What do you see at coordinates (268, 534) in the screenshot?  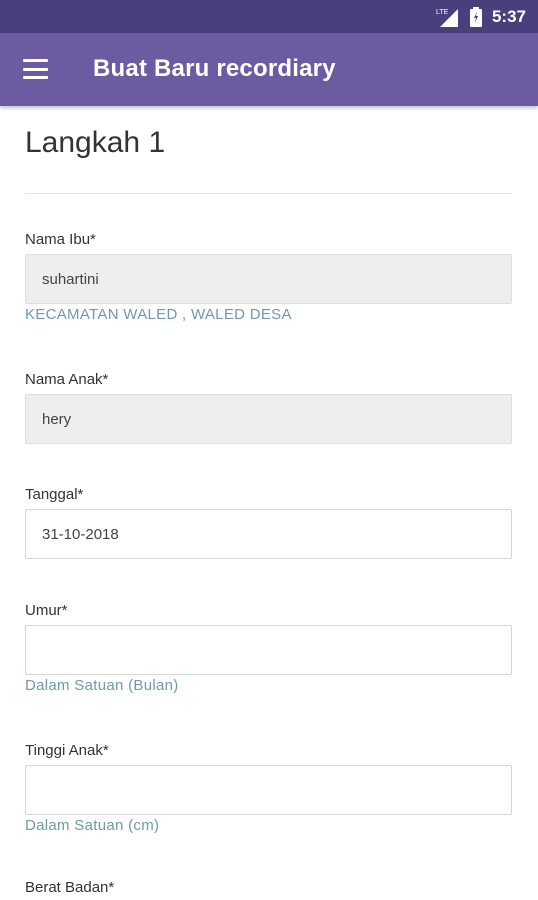 I see `tanggal-field: 31-10-2018` at bounding box center [268, 534].